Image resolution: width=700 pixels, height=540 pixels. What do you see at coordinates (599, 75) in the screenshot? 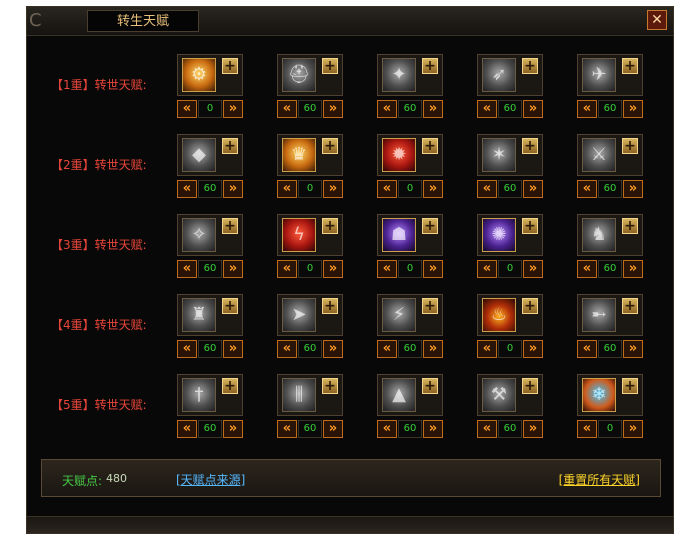
I see `blade-strike-icon: ✈` at bounding box center [599, 75].